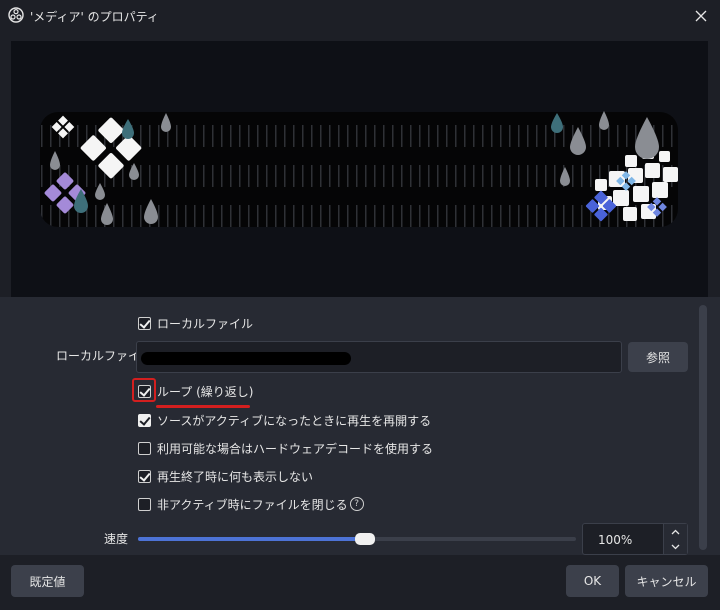 The width and height of the screenshot is (720, 610). Describe the element at coordinates (360, 16) in the screenshot. I see `title-bar: 'メディア' のプロパティ` at that location.